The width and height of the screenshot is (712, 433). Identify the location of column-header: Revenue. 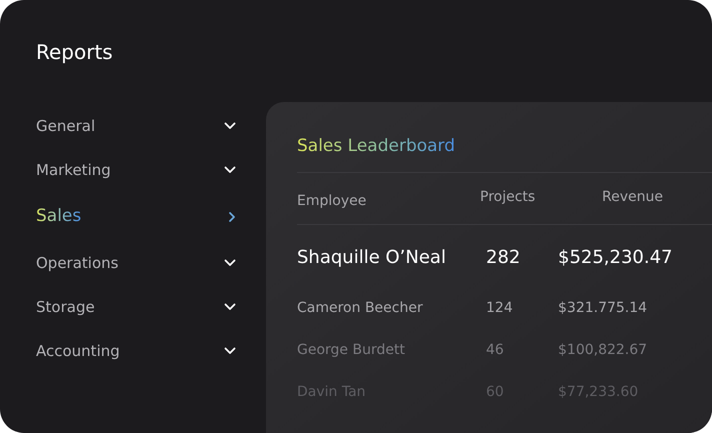
(632, 197).